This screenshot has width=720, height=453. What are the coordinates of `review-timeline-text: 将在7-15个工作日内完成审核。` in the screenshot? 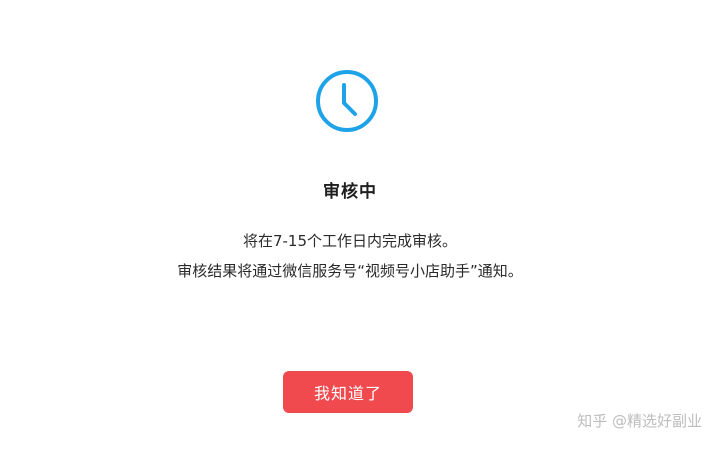 It's located at (350, 241).